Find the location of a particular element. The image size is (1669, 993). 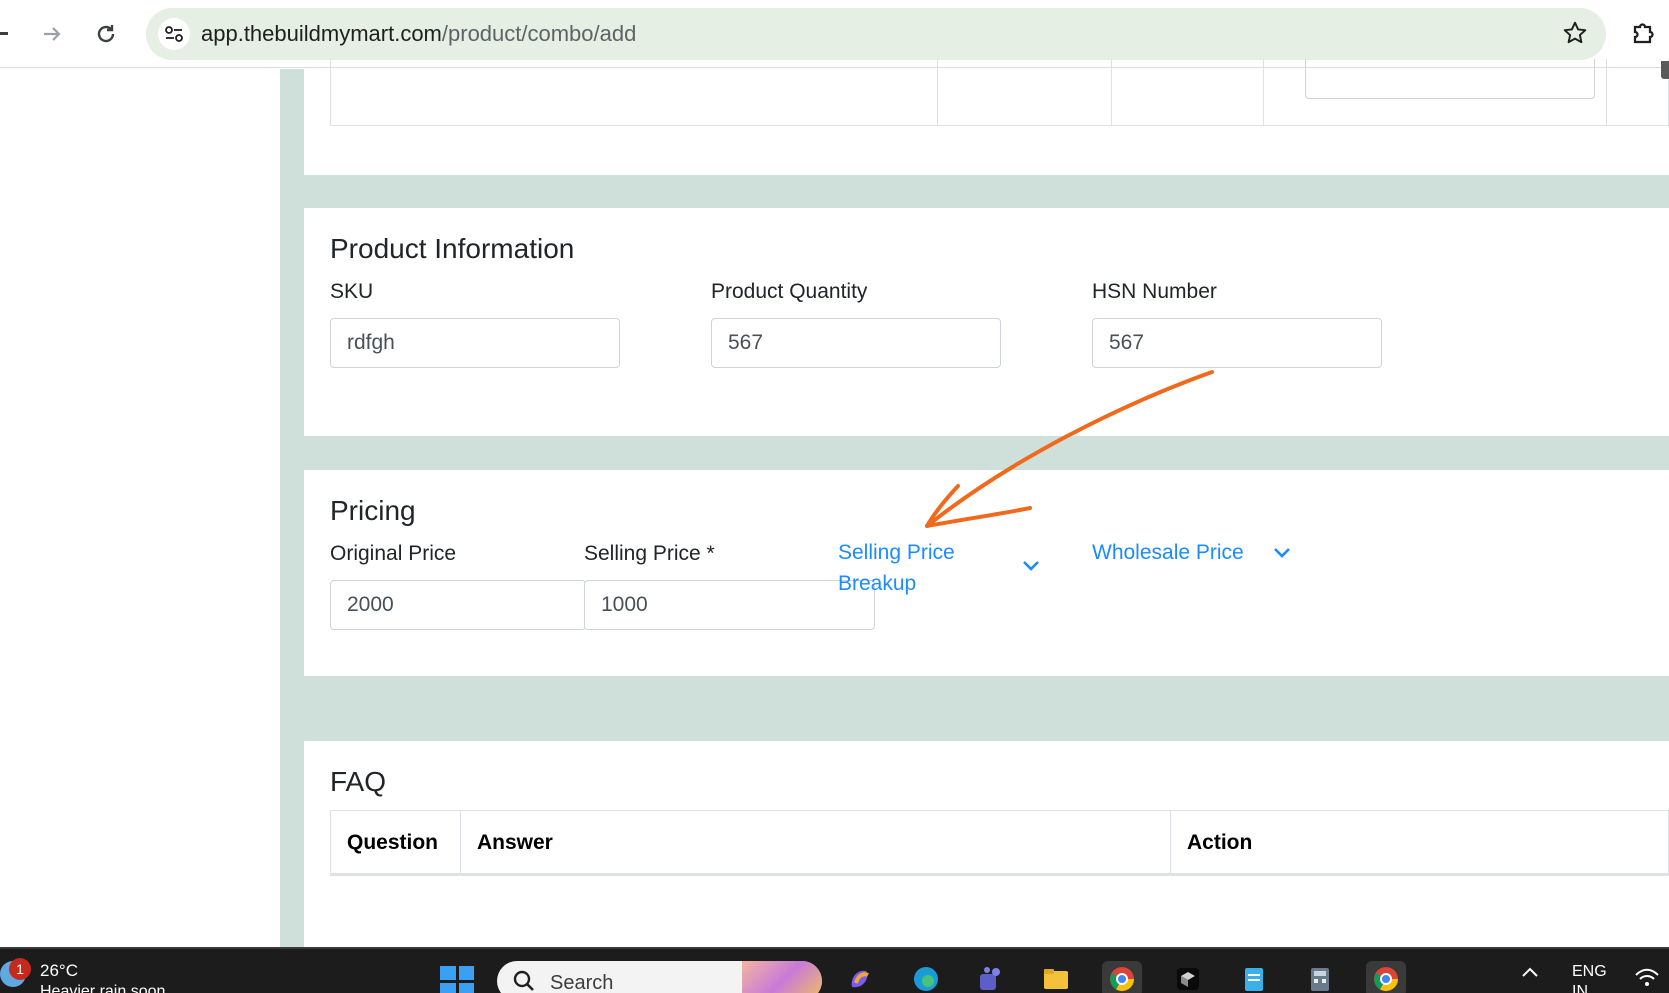

language-indicator: ENG IN is located at coordinates (1589, 977).